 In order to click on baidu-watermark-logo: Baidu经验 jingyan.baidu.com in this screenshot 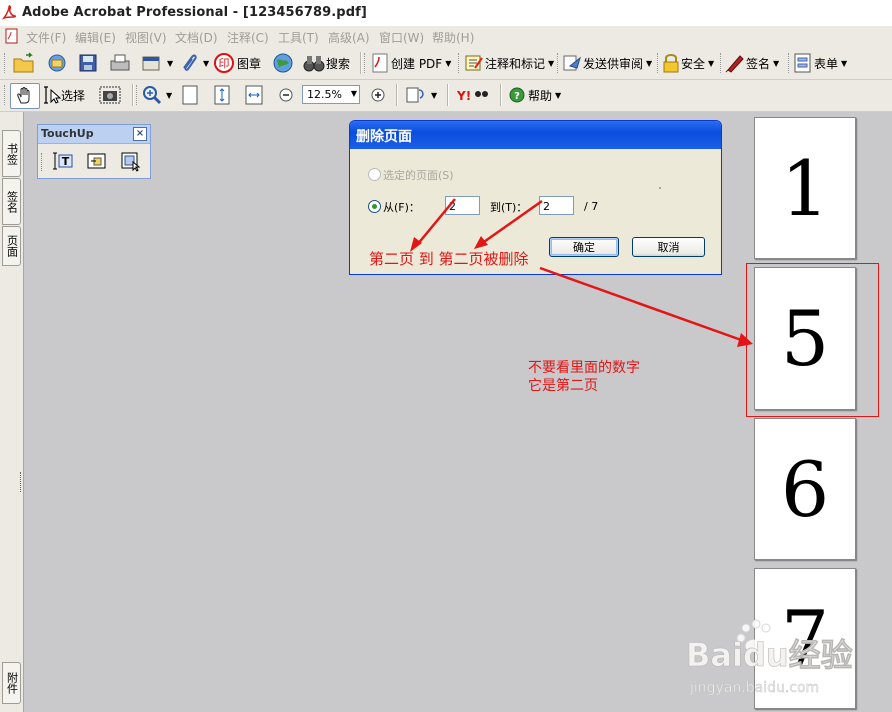, I will do `click(769, 657)`.